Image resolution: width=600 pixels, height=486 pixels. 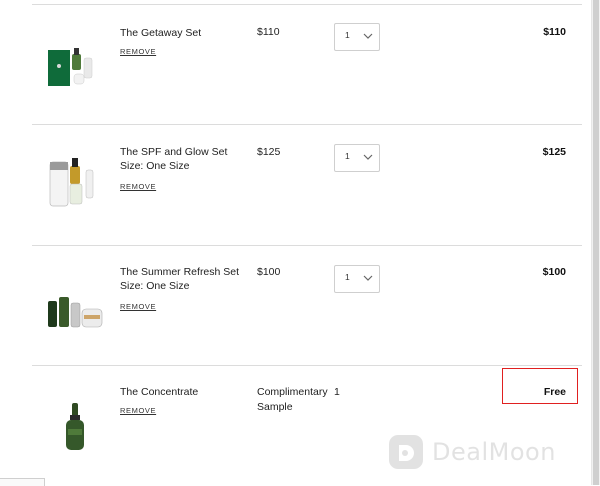 What do you see at coordinates (554, 272) in the screenshot?
I see `line-total: $100` at bounding box center [554, 272].